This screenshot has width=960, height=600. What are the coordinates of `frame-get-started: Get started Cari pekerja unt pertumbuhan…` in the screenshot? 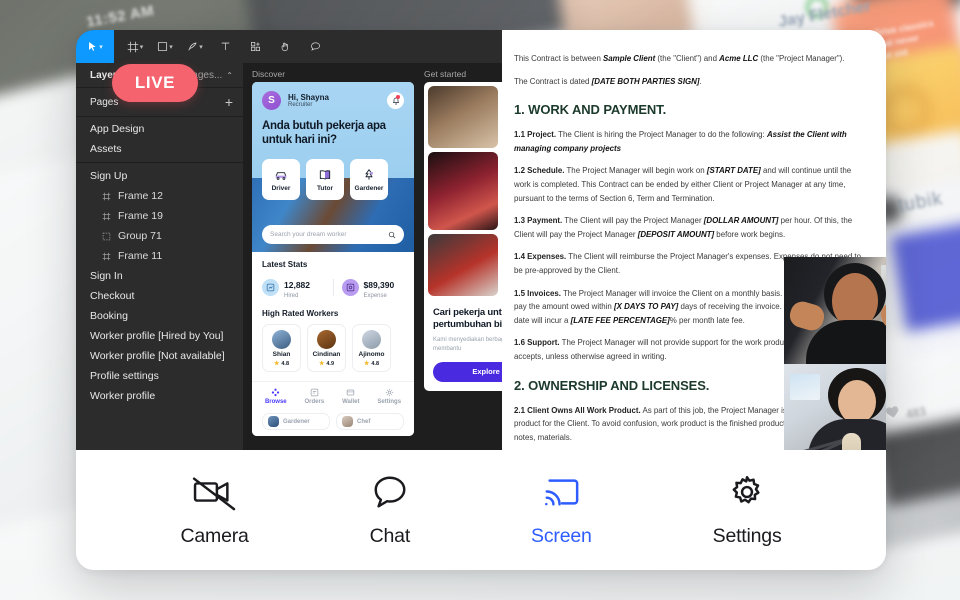 It's located at (463, 259).